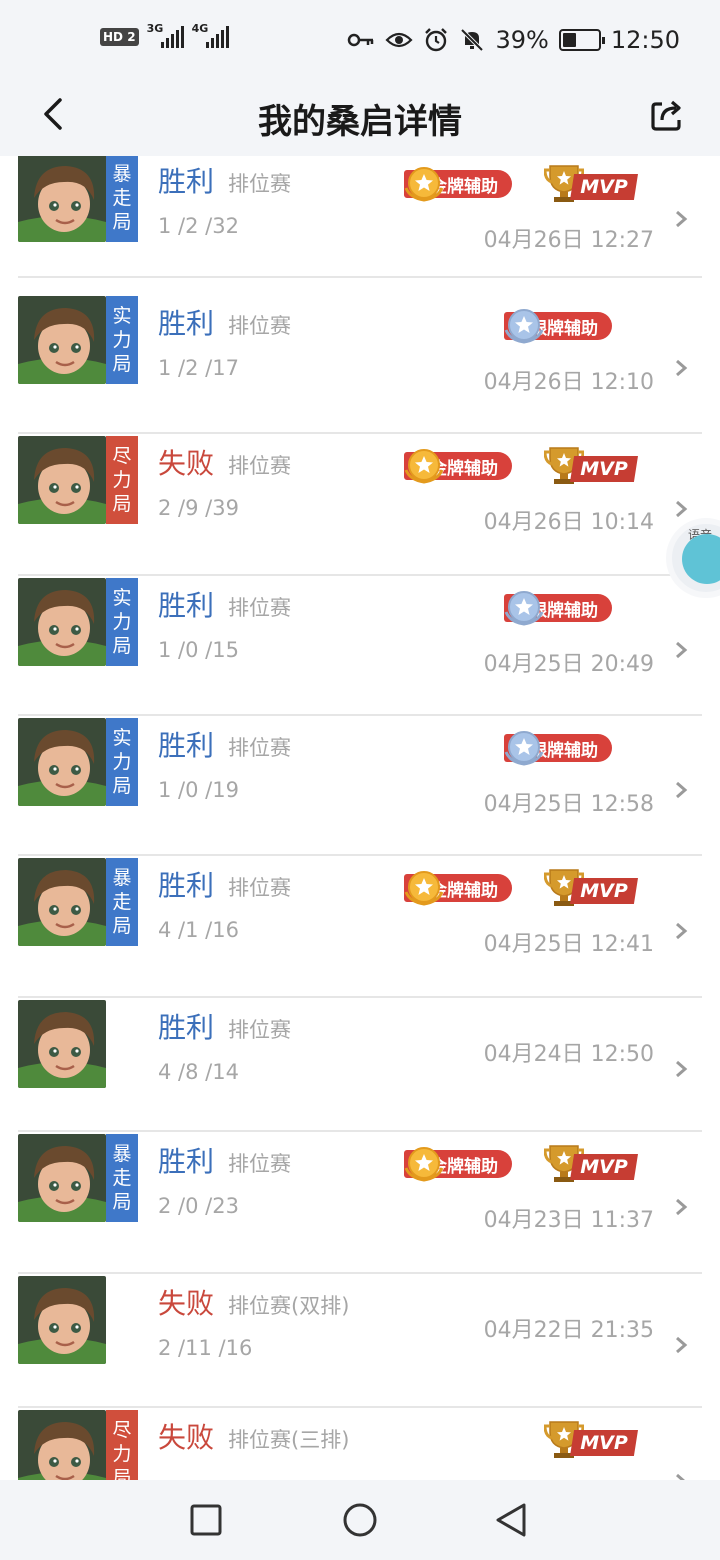  I want to click on match-time: 04月26日 12:27, so click(568, 240).